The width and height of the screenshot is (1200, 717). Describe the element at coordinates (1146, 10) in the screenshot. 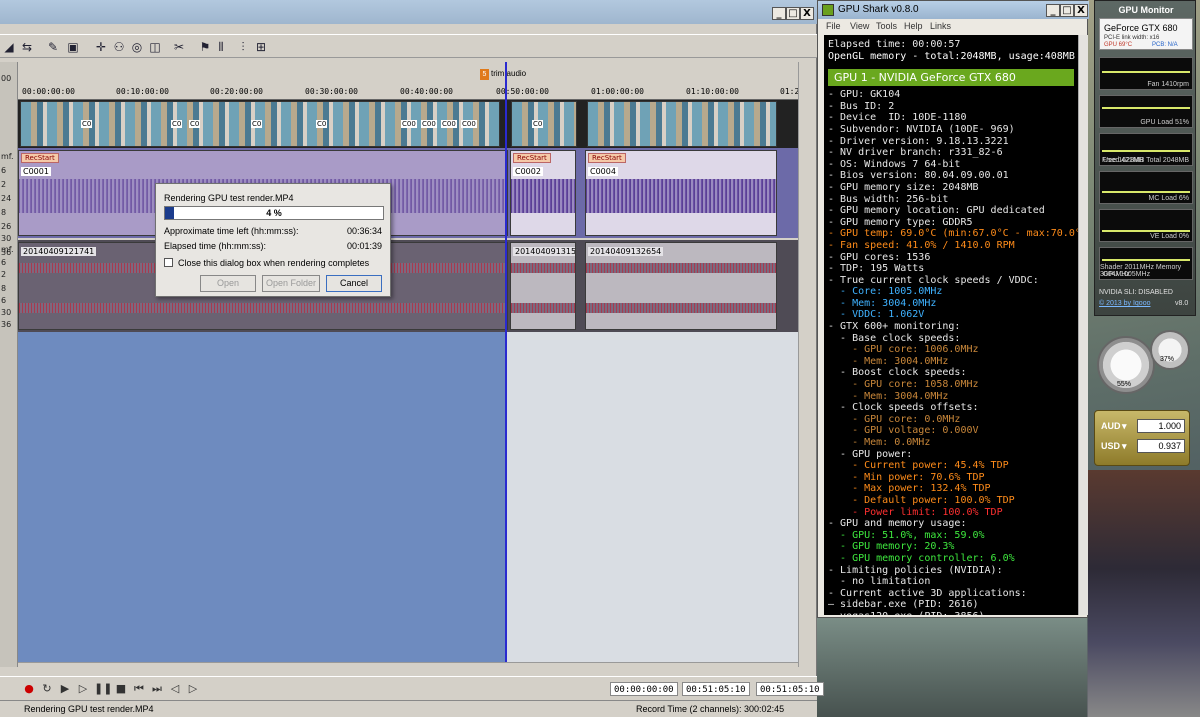

I see `gadget-title: GPU Monitor` at that location.